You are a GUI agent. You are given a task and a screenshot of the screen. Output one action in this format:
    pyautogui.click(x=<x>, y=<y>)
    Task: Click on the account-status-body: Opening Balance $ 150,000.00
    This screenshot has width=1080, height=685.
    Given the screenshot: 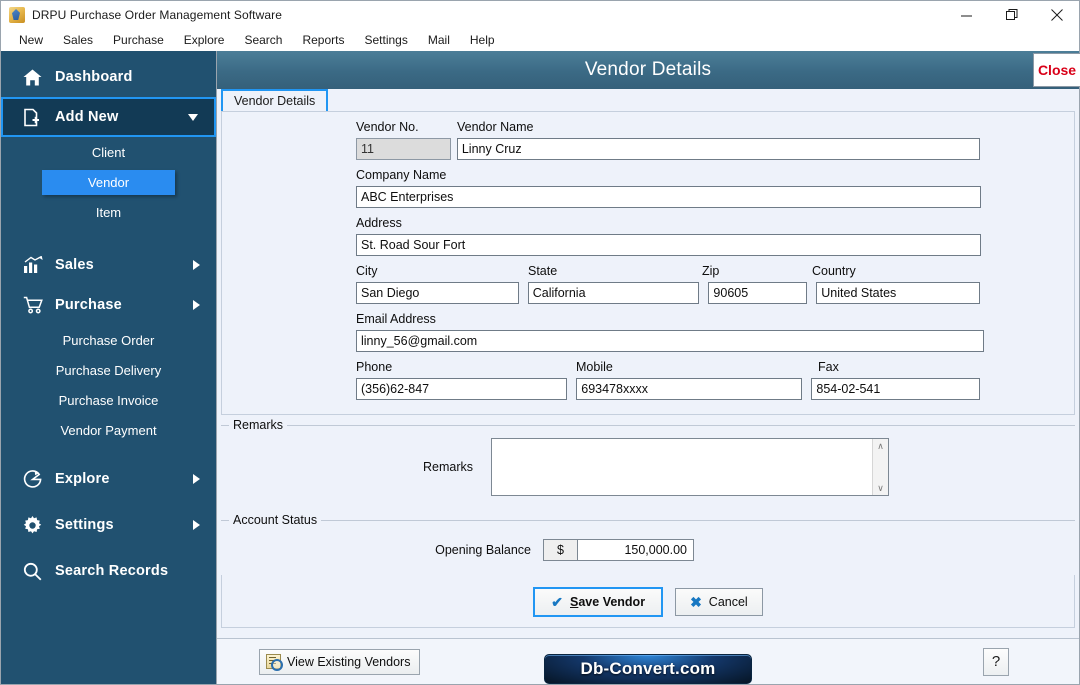 What is the action you would take?
    pyautogui.click(x=648, y=548)
    